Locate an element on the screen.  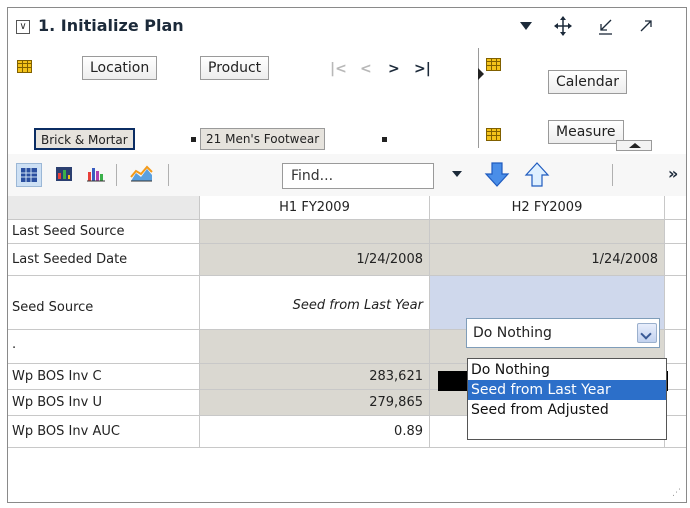
grid-cell: 279,865 is located at coordinates (315, 403).